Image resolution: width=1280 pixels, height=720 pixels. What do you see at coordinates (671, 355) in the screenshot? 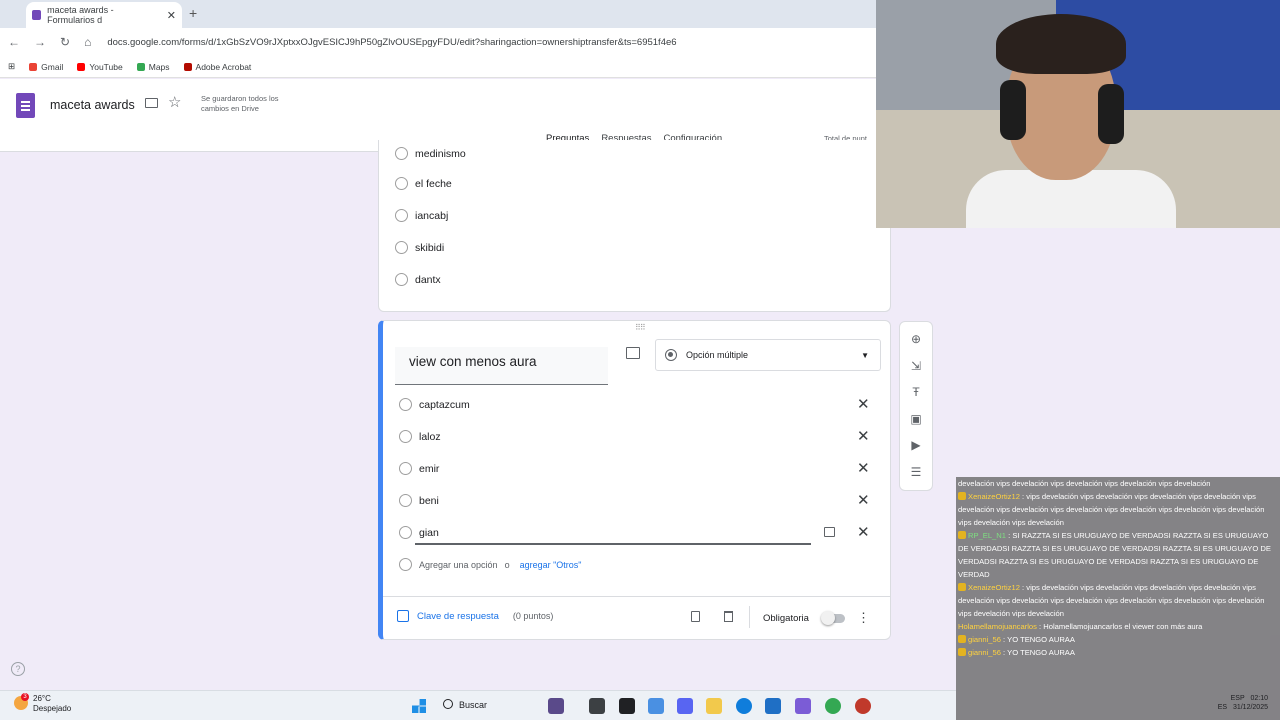
I see `radio-button-icon` at bounding box center [671, 355].